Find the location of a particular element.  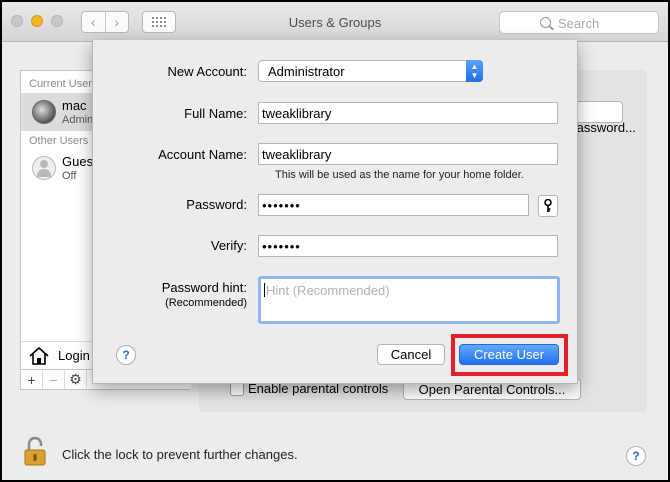

lock-icon is located at coordinates (35, 451).